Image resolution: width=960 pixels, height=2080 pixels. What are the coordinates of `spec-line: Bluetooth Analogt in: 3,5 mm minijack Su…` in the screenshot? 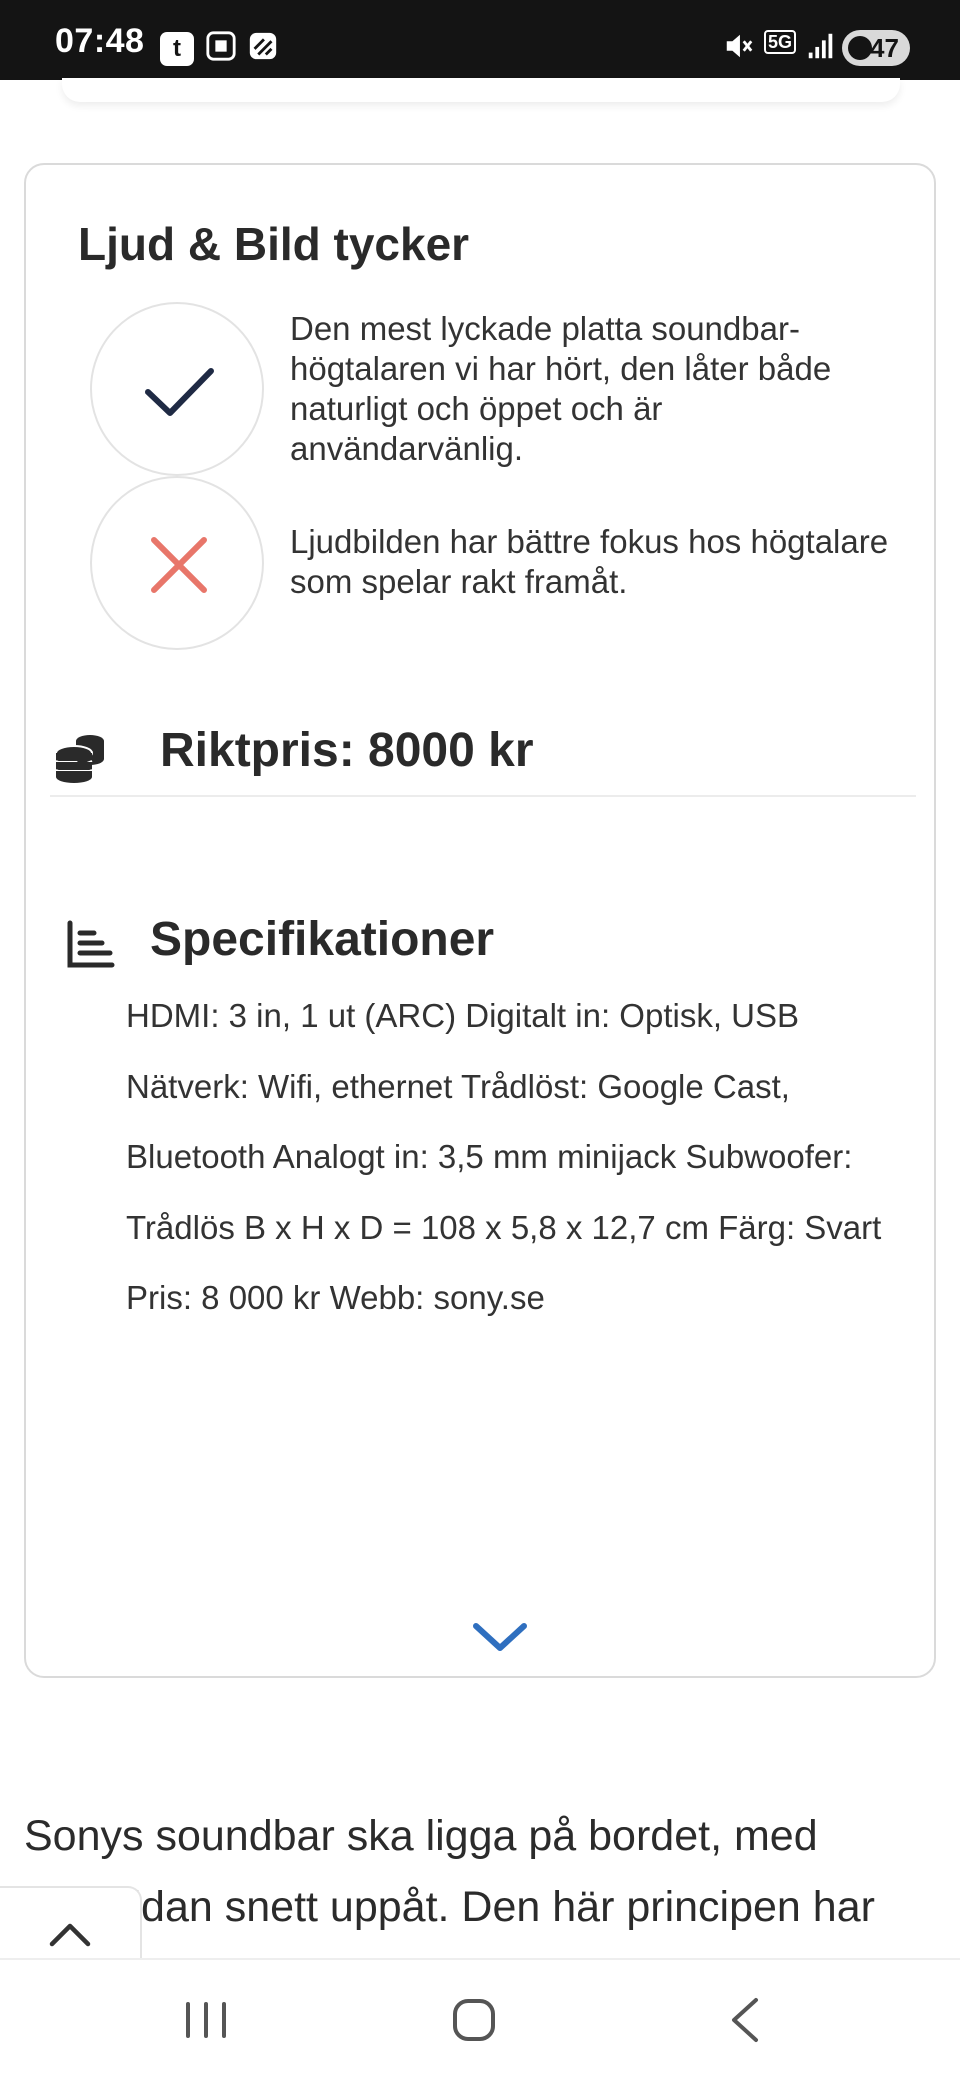 It's located at (489, 1156).